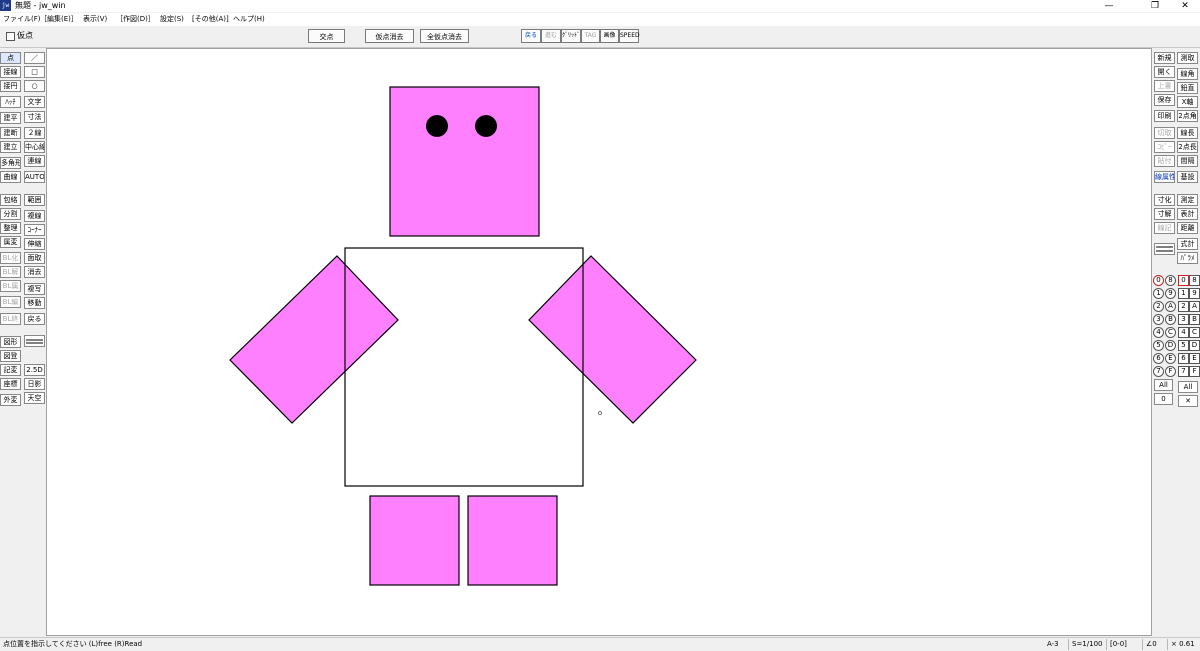  What do you see at coordinates (34, 303) in the screenshot?
I see `tool-move: 移動` at bounding box center [34, 303].